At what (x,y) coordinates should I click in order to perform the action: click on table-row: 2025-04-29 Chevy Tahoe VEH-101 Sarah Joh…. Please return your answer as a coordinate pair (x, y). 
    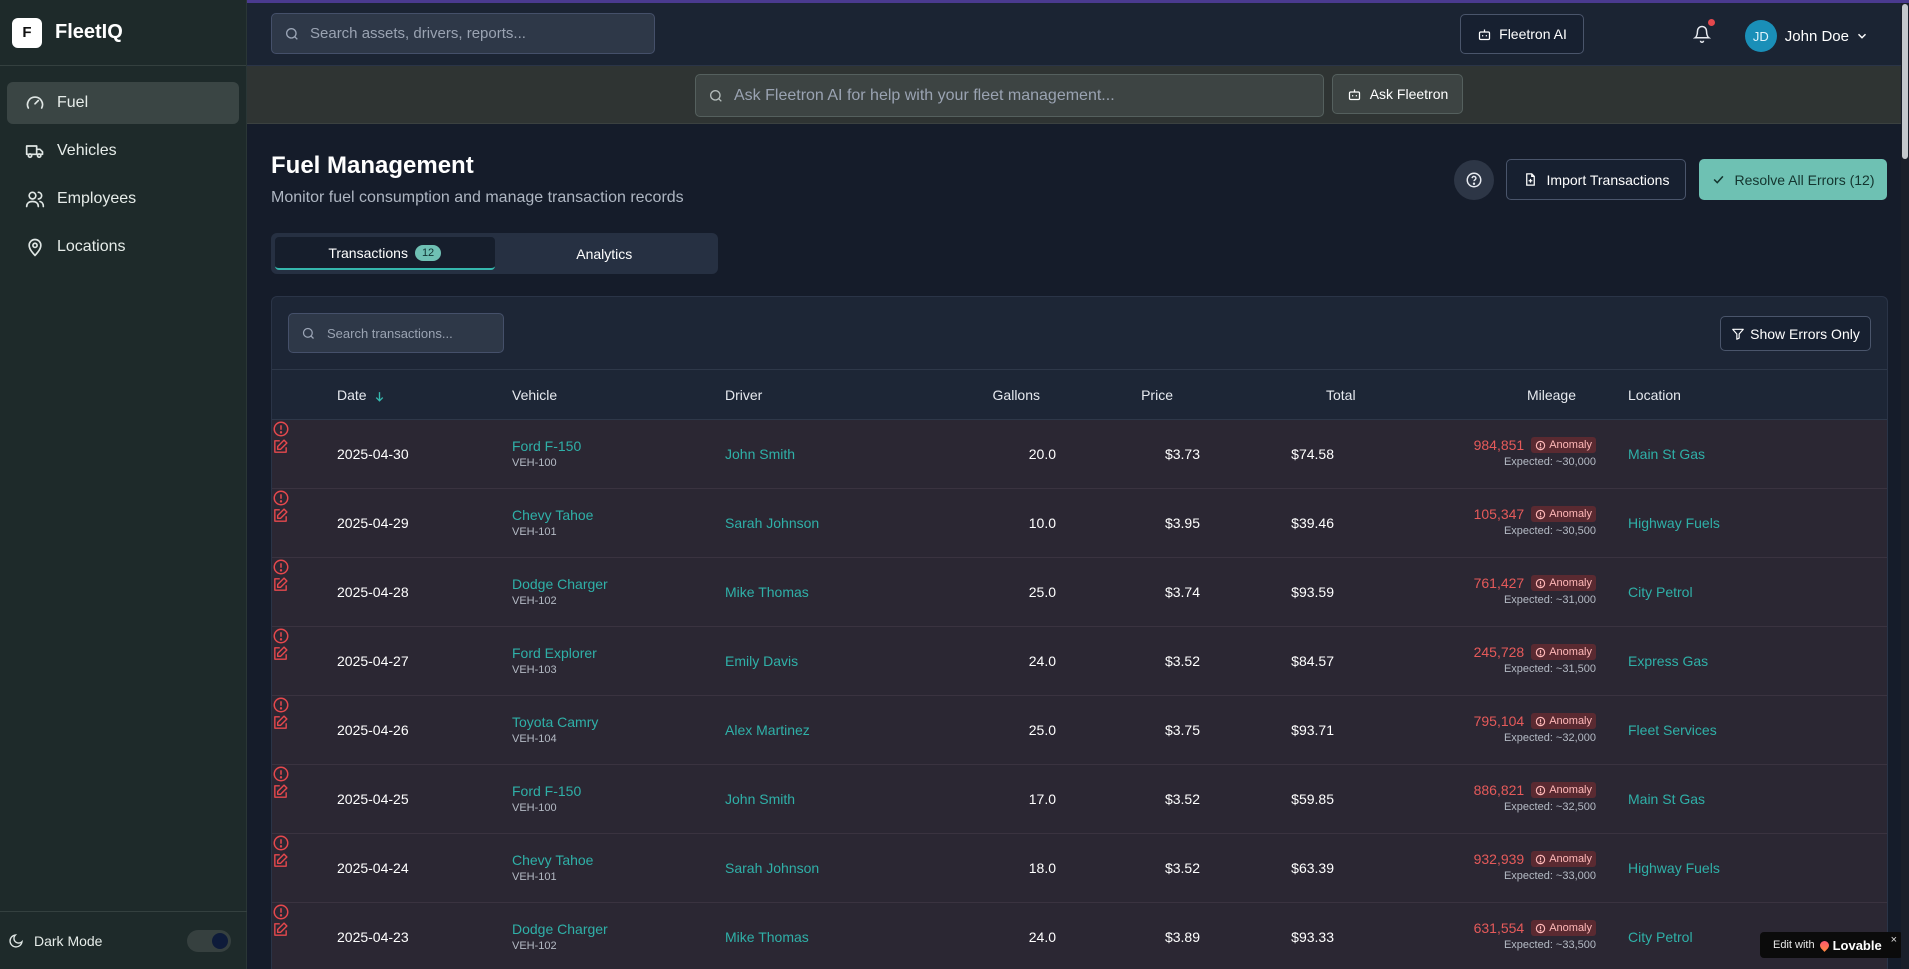
    Looking at the image, I should click on (1079, 523).